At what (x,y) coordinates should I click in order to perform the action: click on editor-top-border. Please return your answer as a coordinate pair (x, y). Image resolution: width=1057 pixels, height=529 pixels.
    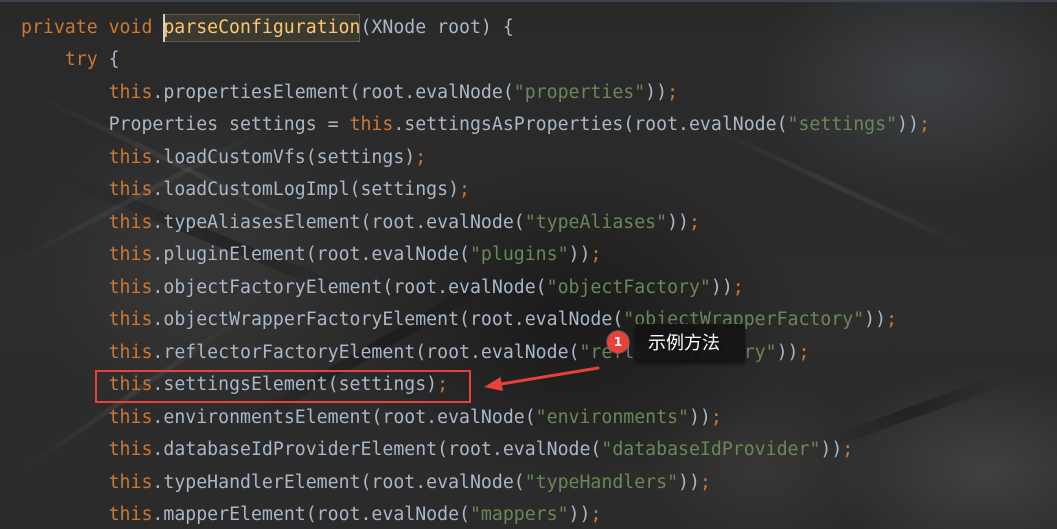
    Looking at the image, I should click on (528, 1).